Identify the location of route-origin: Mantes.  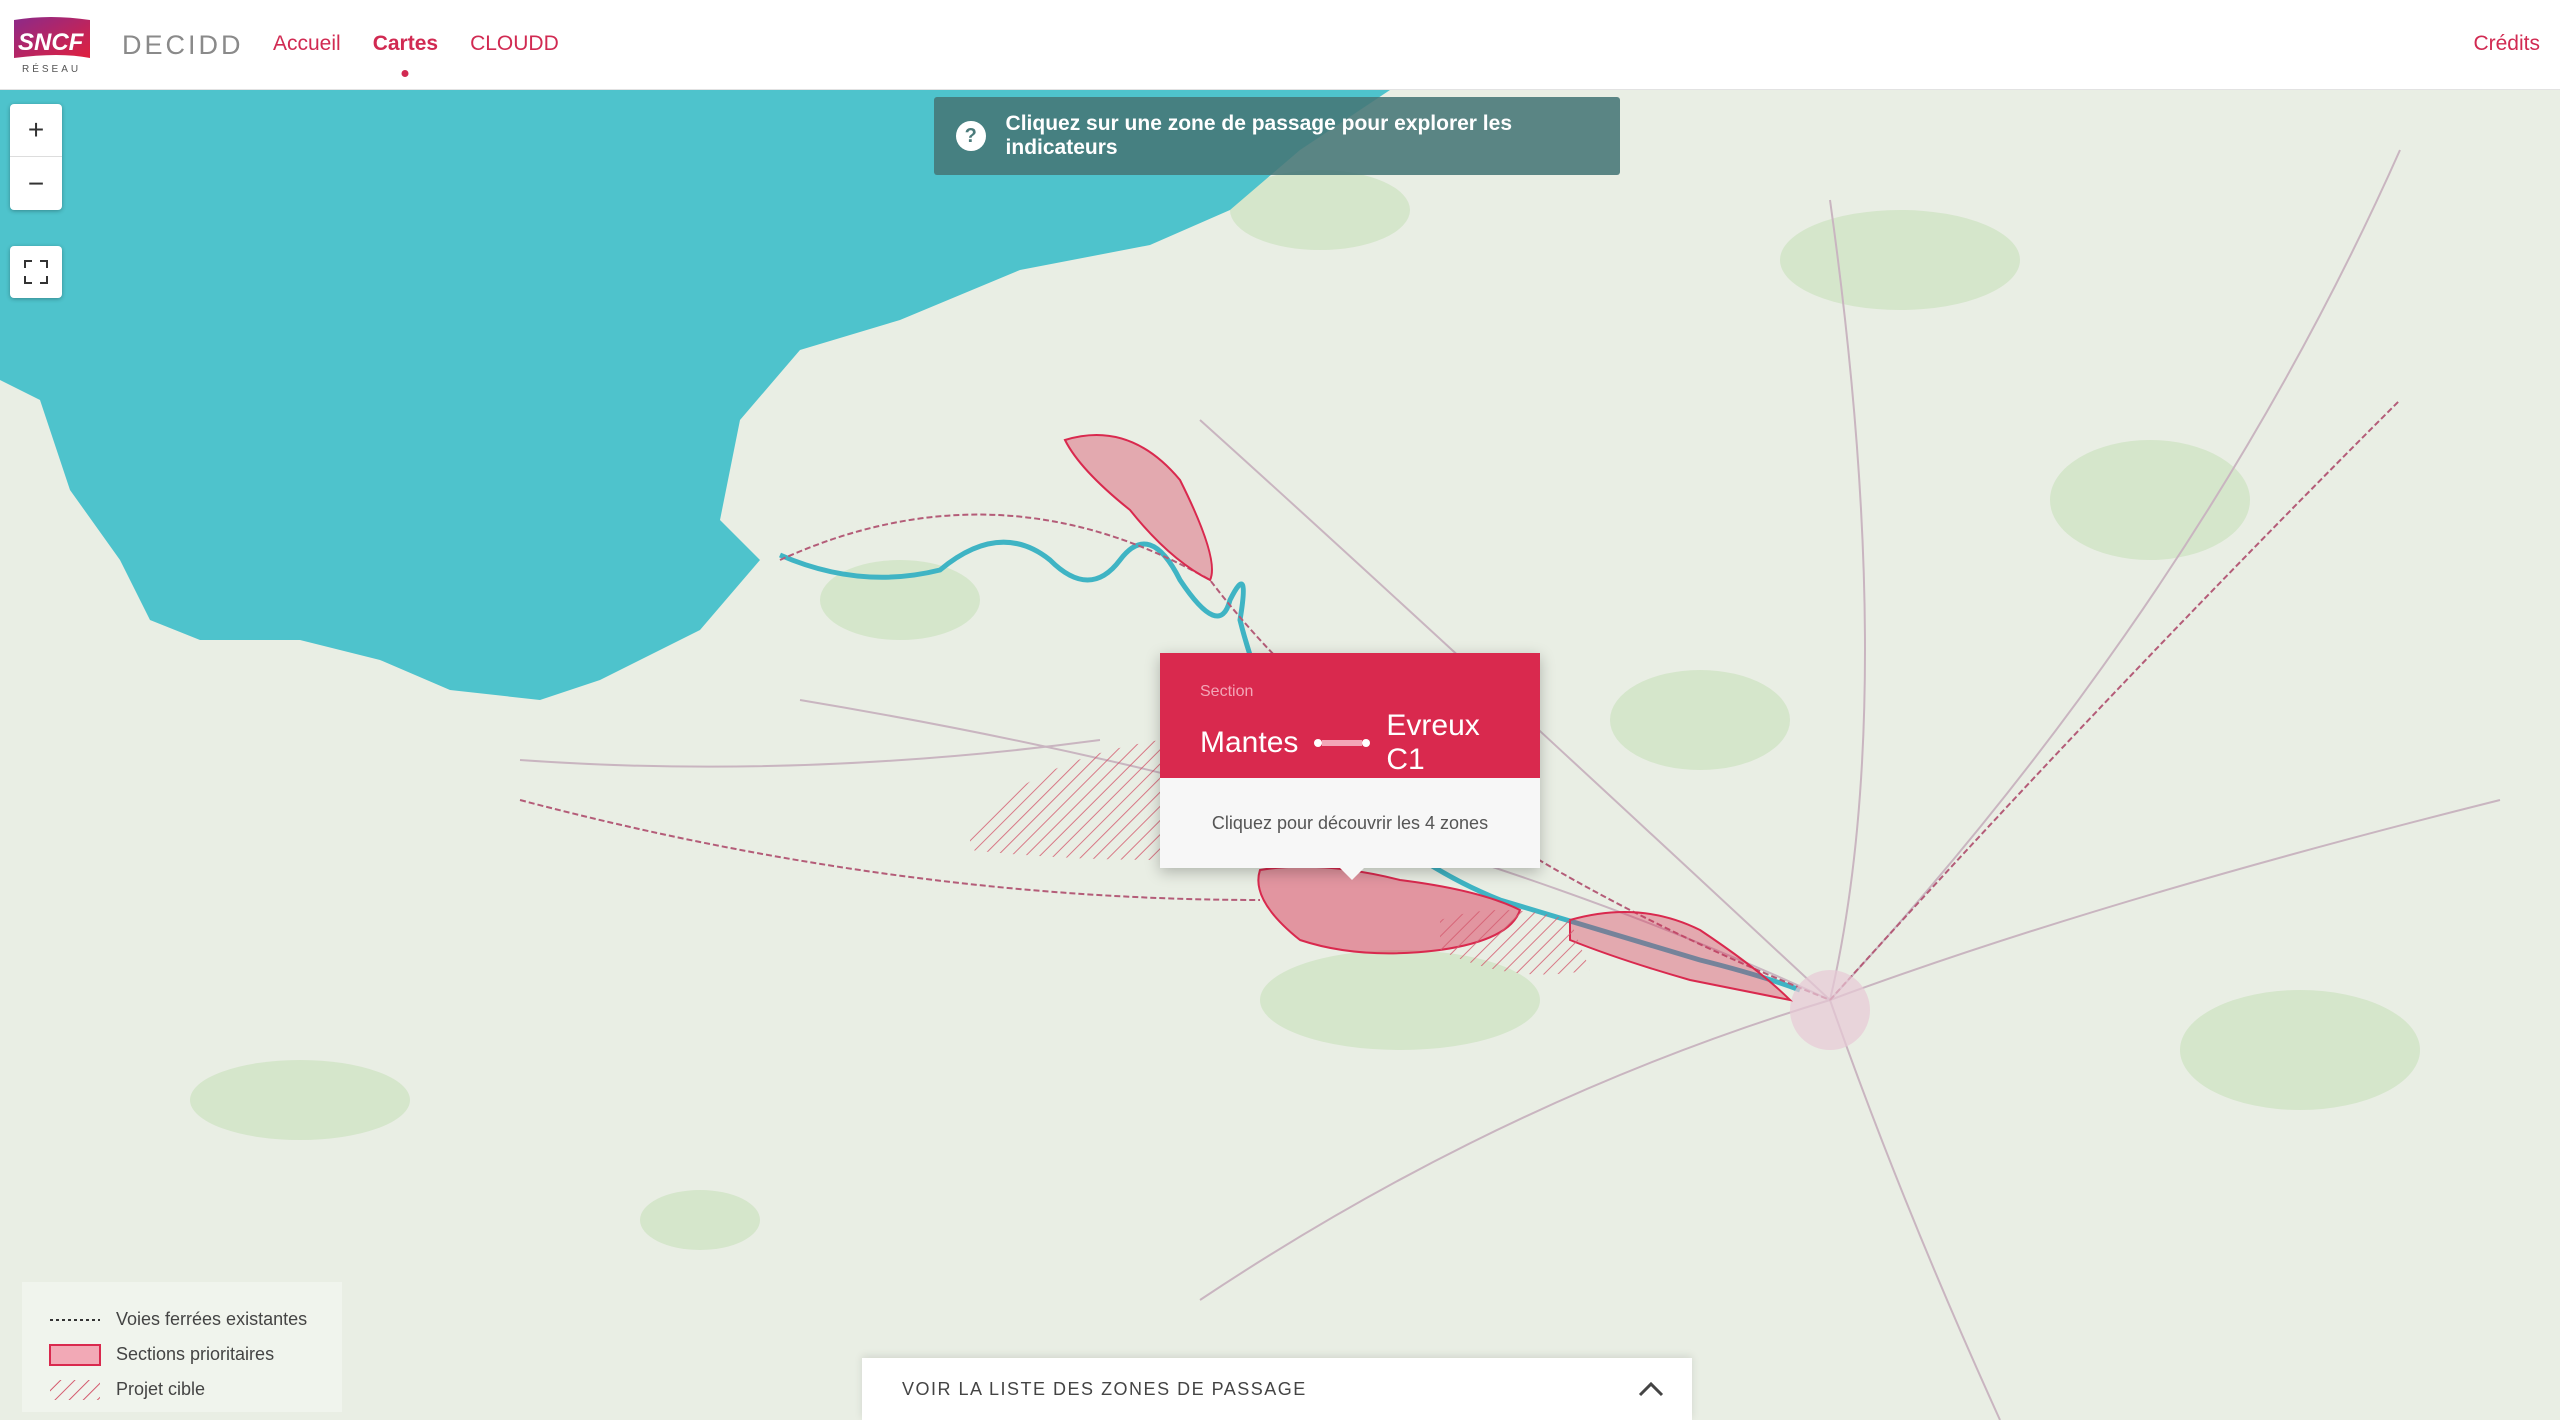
(1249, 742).